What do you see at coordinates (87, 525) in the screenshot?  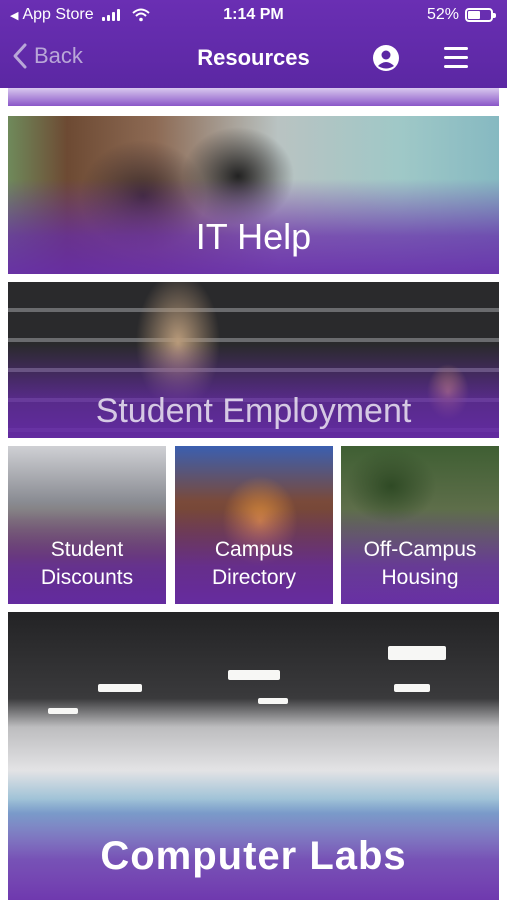 I see `tile-student-discounts: Student Discounts` at bounding box center [87, 525].